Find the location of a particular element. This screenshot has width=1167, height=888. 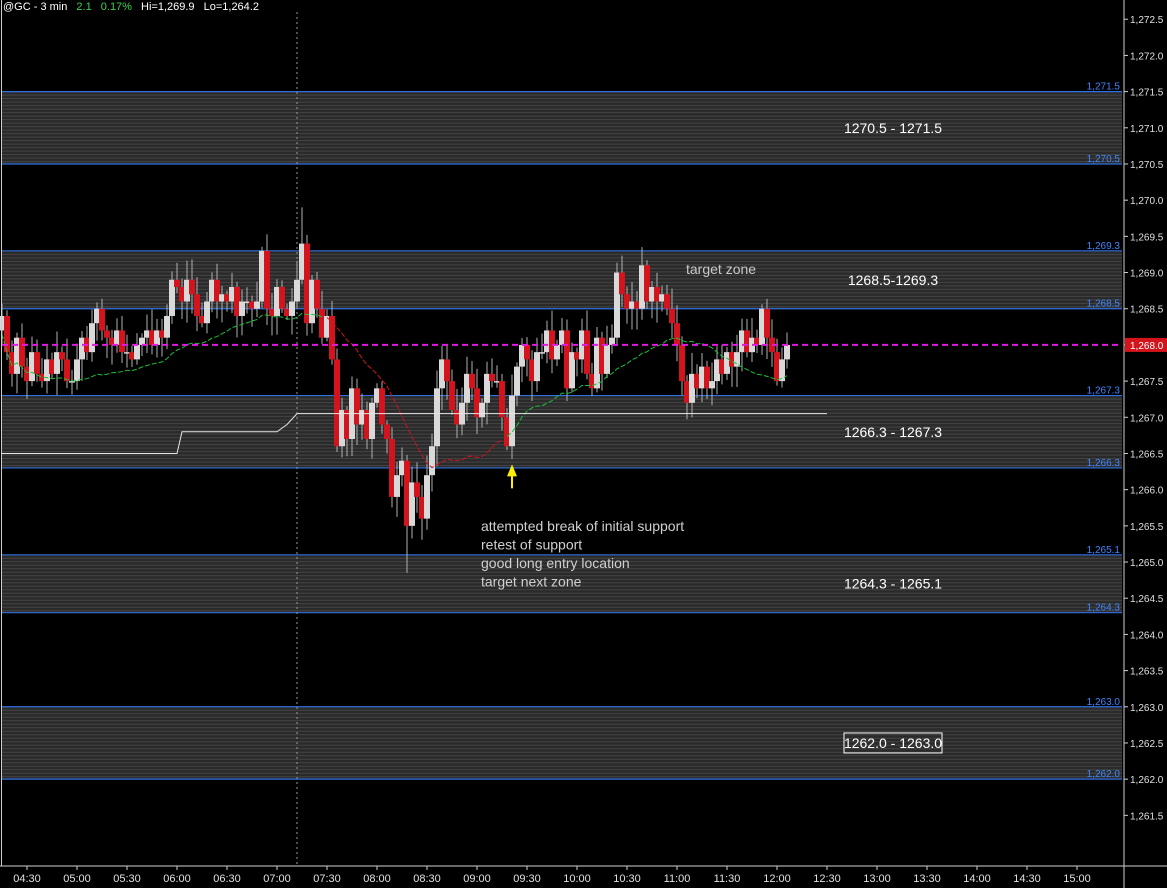

zone-high-label: 1,265.1 is located at coordinates (1104, 550).